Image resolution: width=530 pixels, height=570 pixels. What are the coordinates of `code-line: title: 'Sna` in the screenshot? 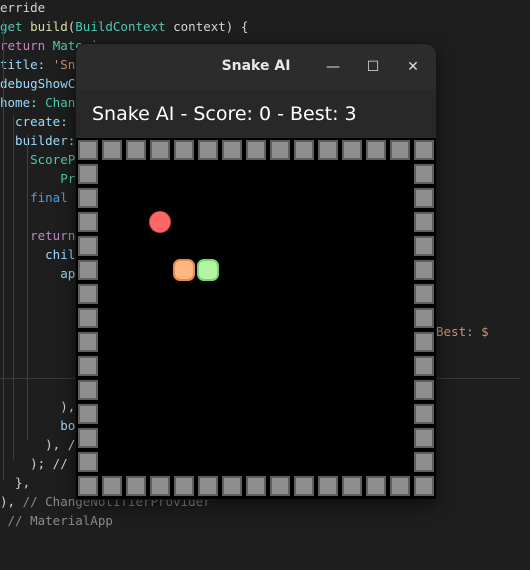 It's located at (41, 64).